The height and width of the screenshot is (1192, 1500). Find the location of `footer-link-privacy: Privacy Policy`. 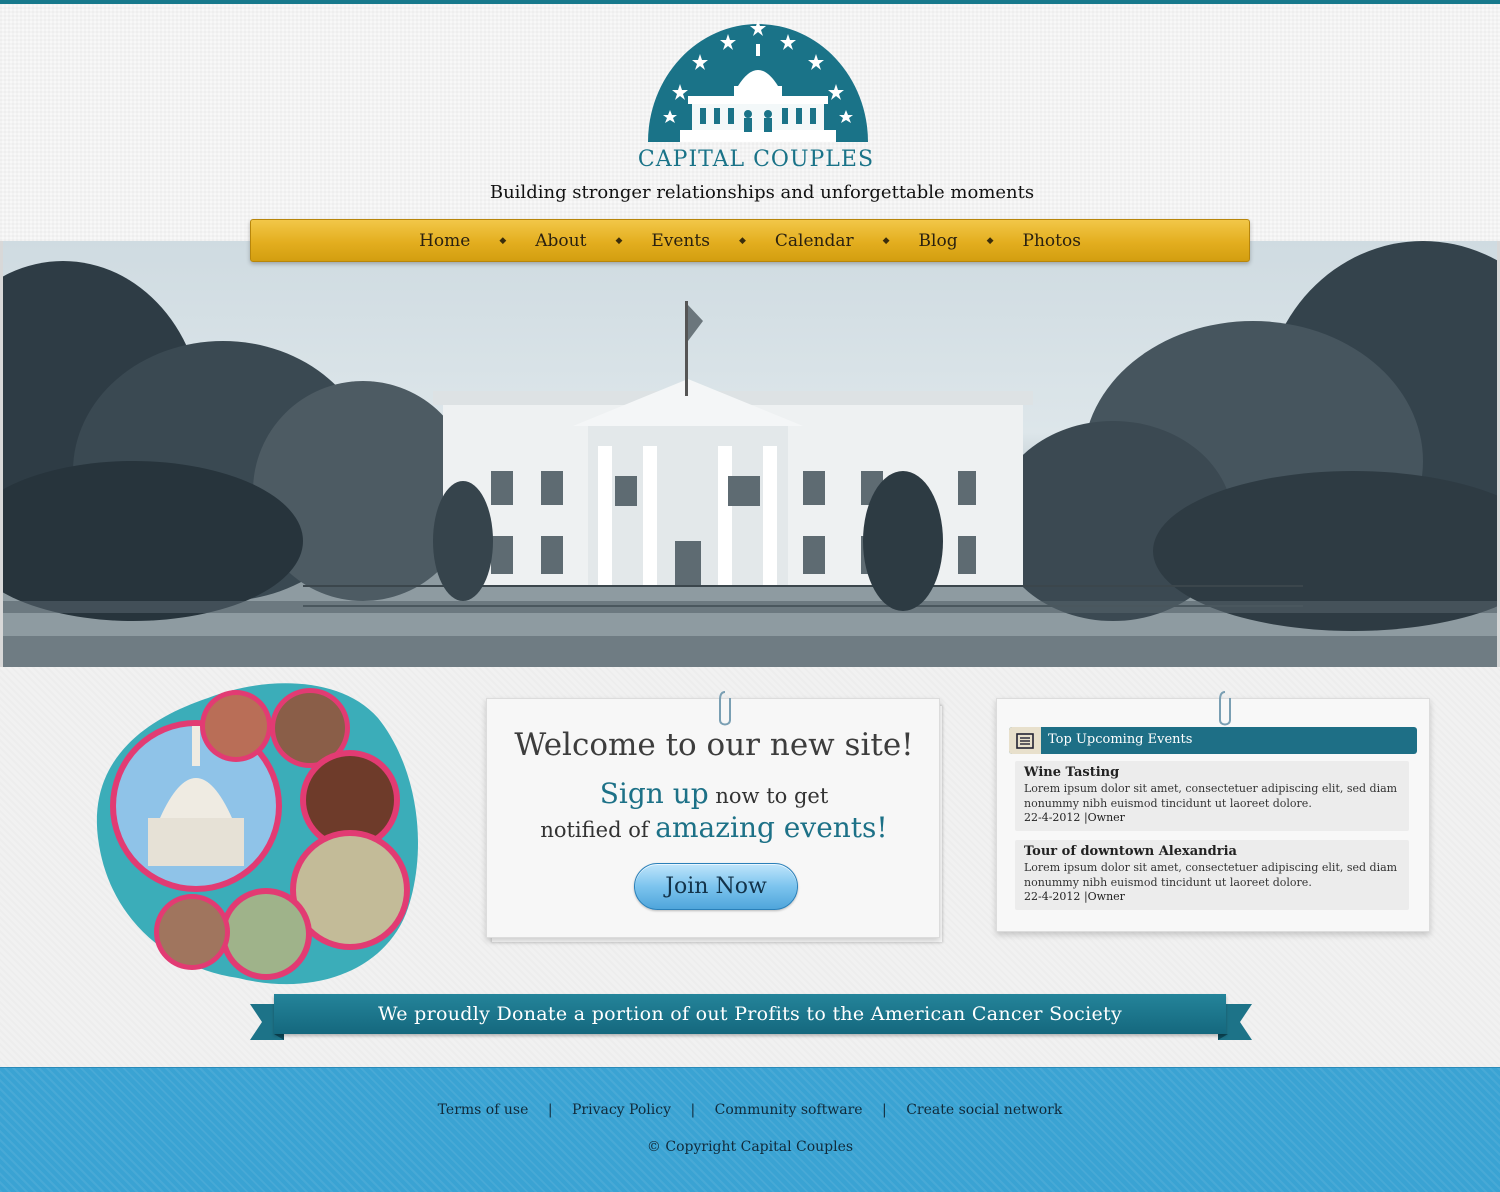

footer-link-privacy: Privacy Policy is located at coordinates (621, 1110).